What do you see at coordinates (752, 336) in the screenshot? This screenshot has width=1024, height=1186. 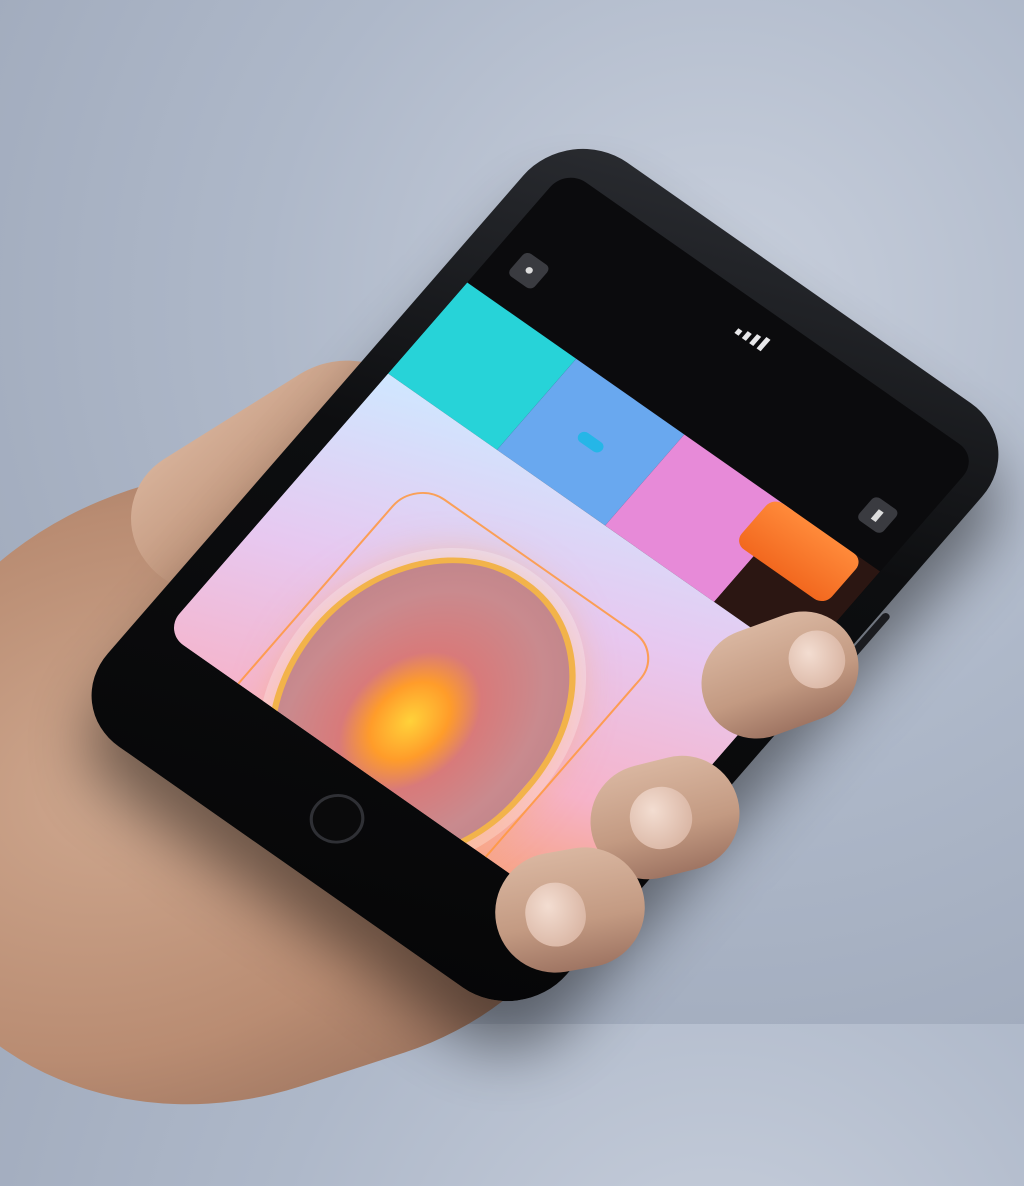 I see `signal-icon` at bounding box center [752, 336].